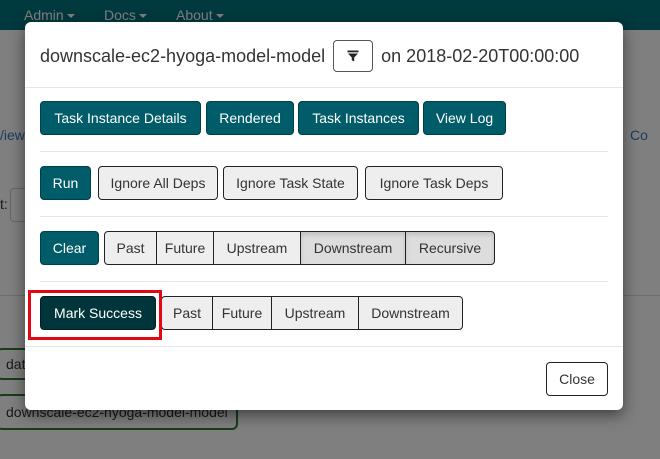  What do you see at coordinates (187, 313) in the screenshot?
I see `mark-success-past-toggle: Past` at bounding box center [187, 313].